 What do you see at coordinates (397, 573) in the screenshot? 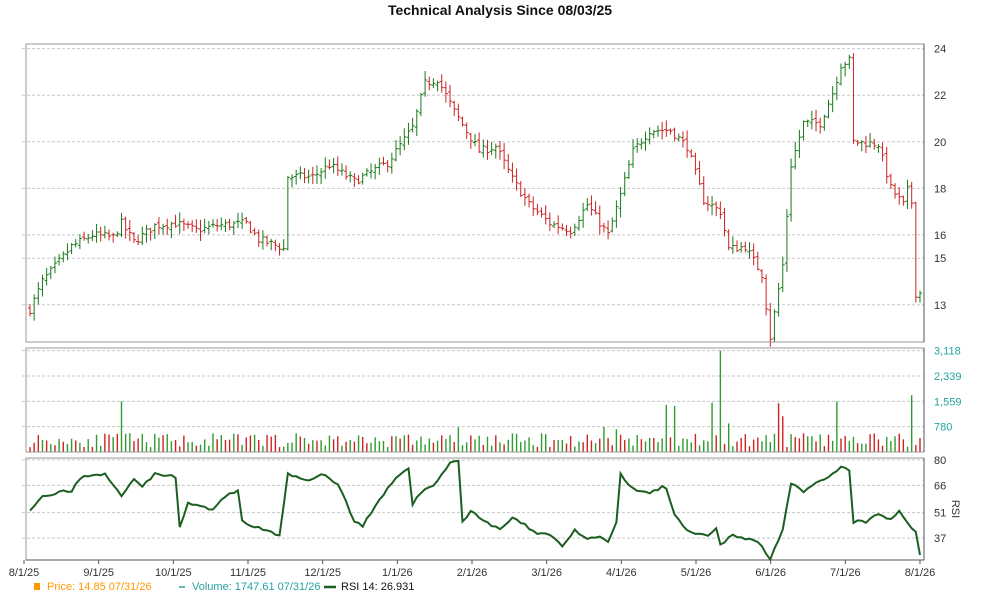
I see `x-tick-label: 1/1/26` at bounding box center [397, 573].